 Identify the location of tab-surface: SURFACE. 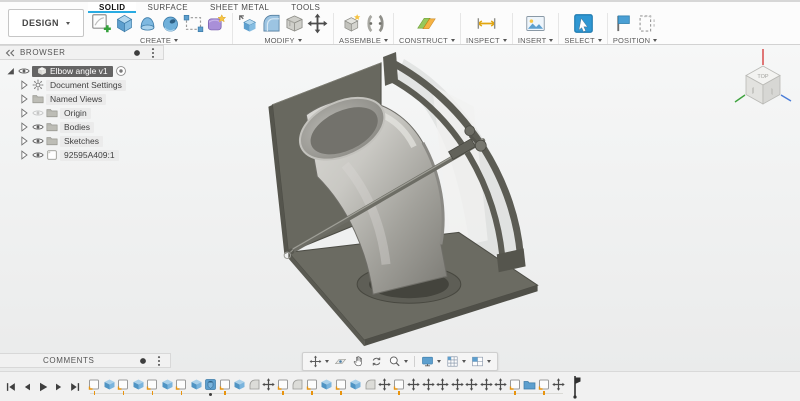
(167, 7).